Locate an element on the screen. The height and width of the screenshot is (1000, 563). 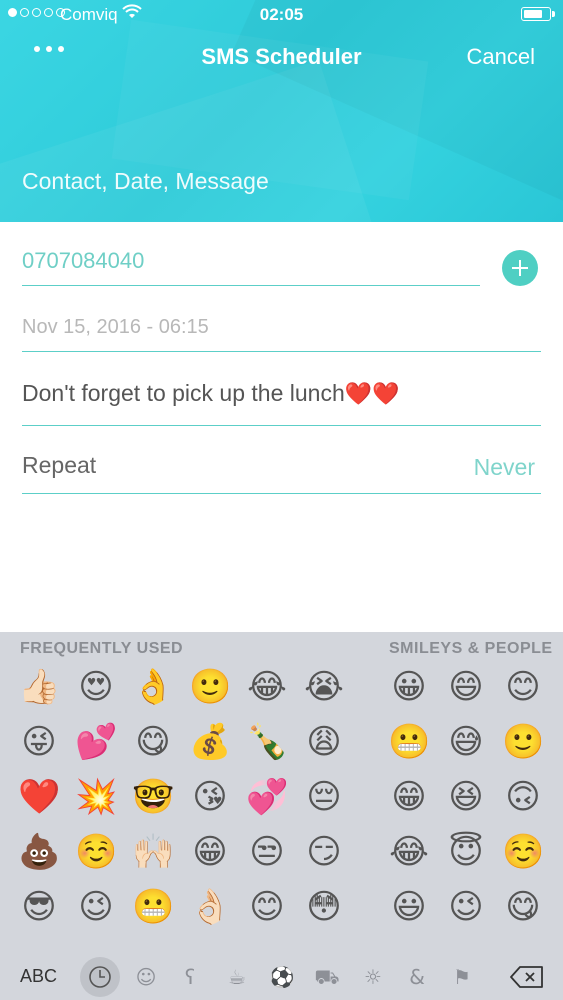
battery-icon is located at coordinates (538, 14).